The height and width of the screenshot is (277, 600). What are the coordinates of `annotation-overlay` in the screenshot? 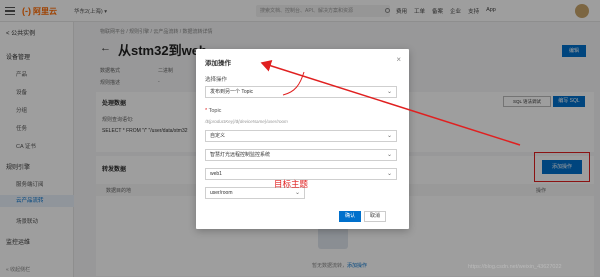 It's located at (390, 103).